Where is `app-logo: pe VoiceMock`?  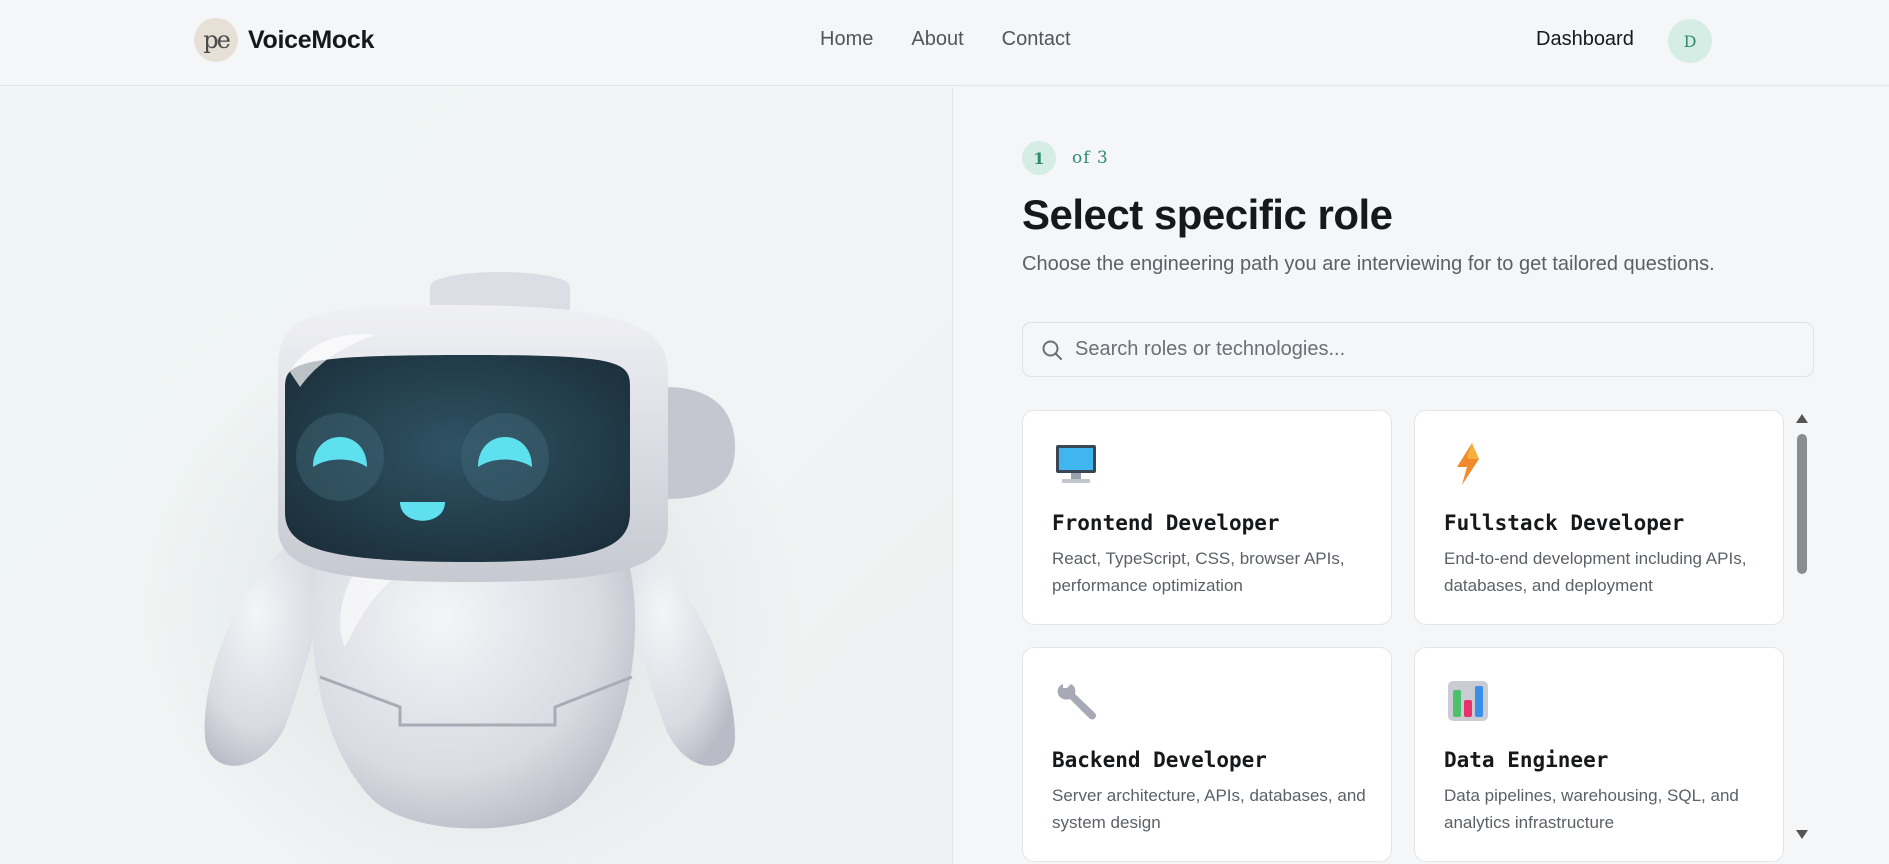 app-logo: pe VoiceMock is located at coordinates (284, 40).